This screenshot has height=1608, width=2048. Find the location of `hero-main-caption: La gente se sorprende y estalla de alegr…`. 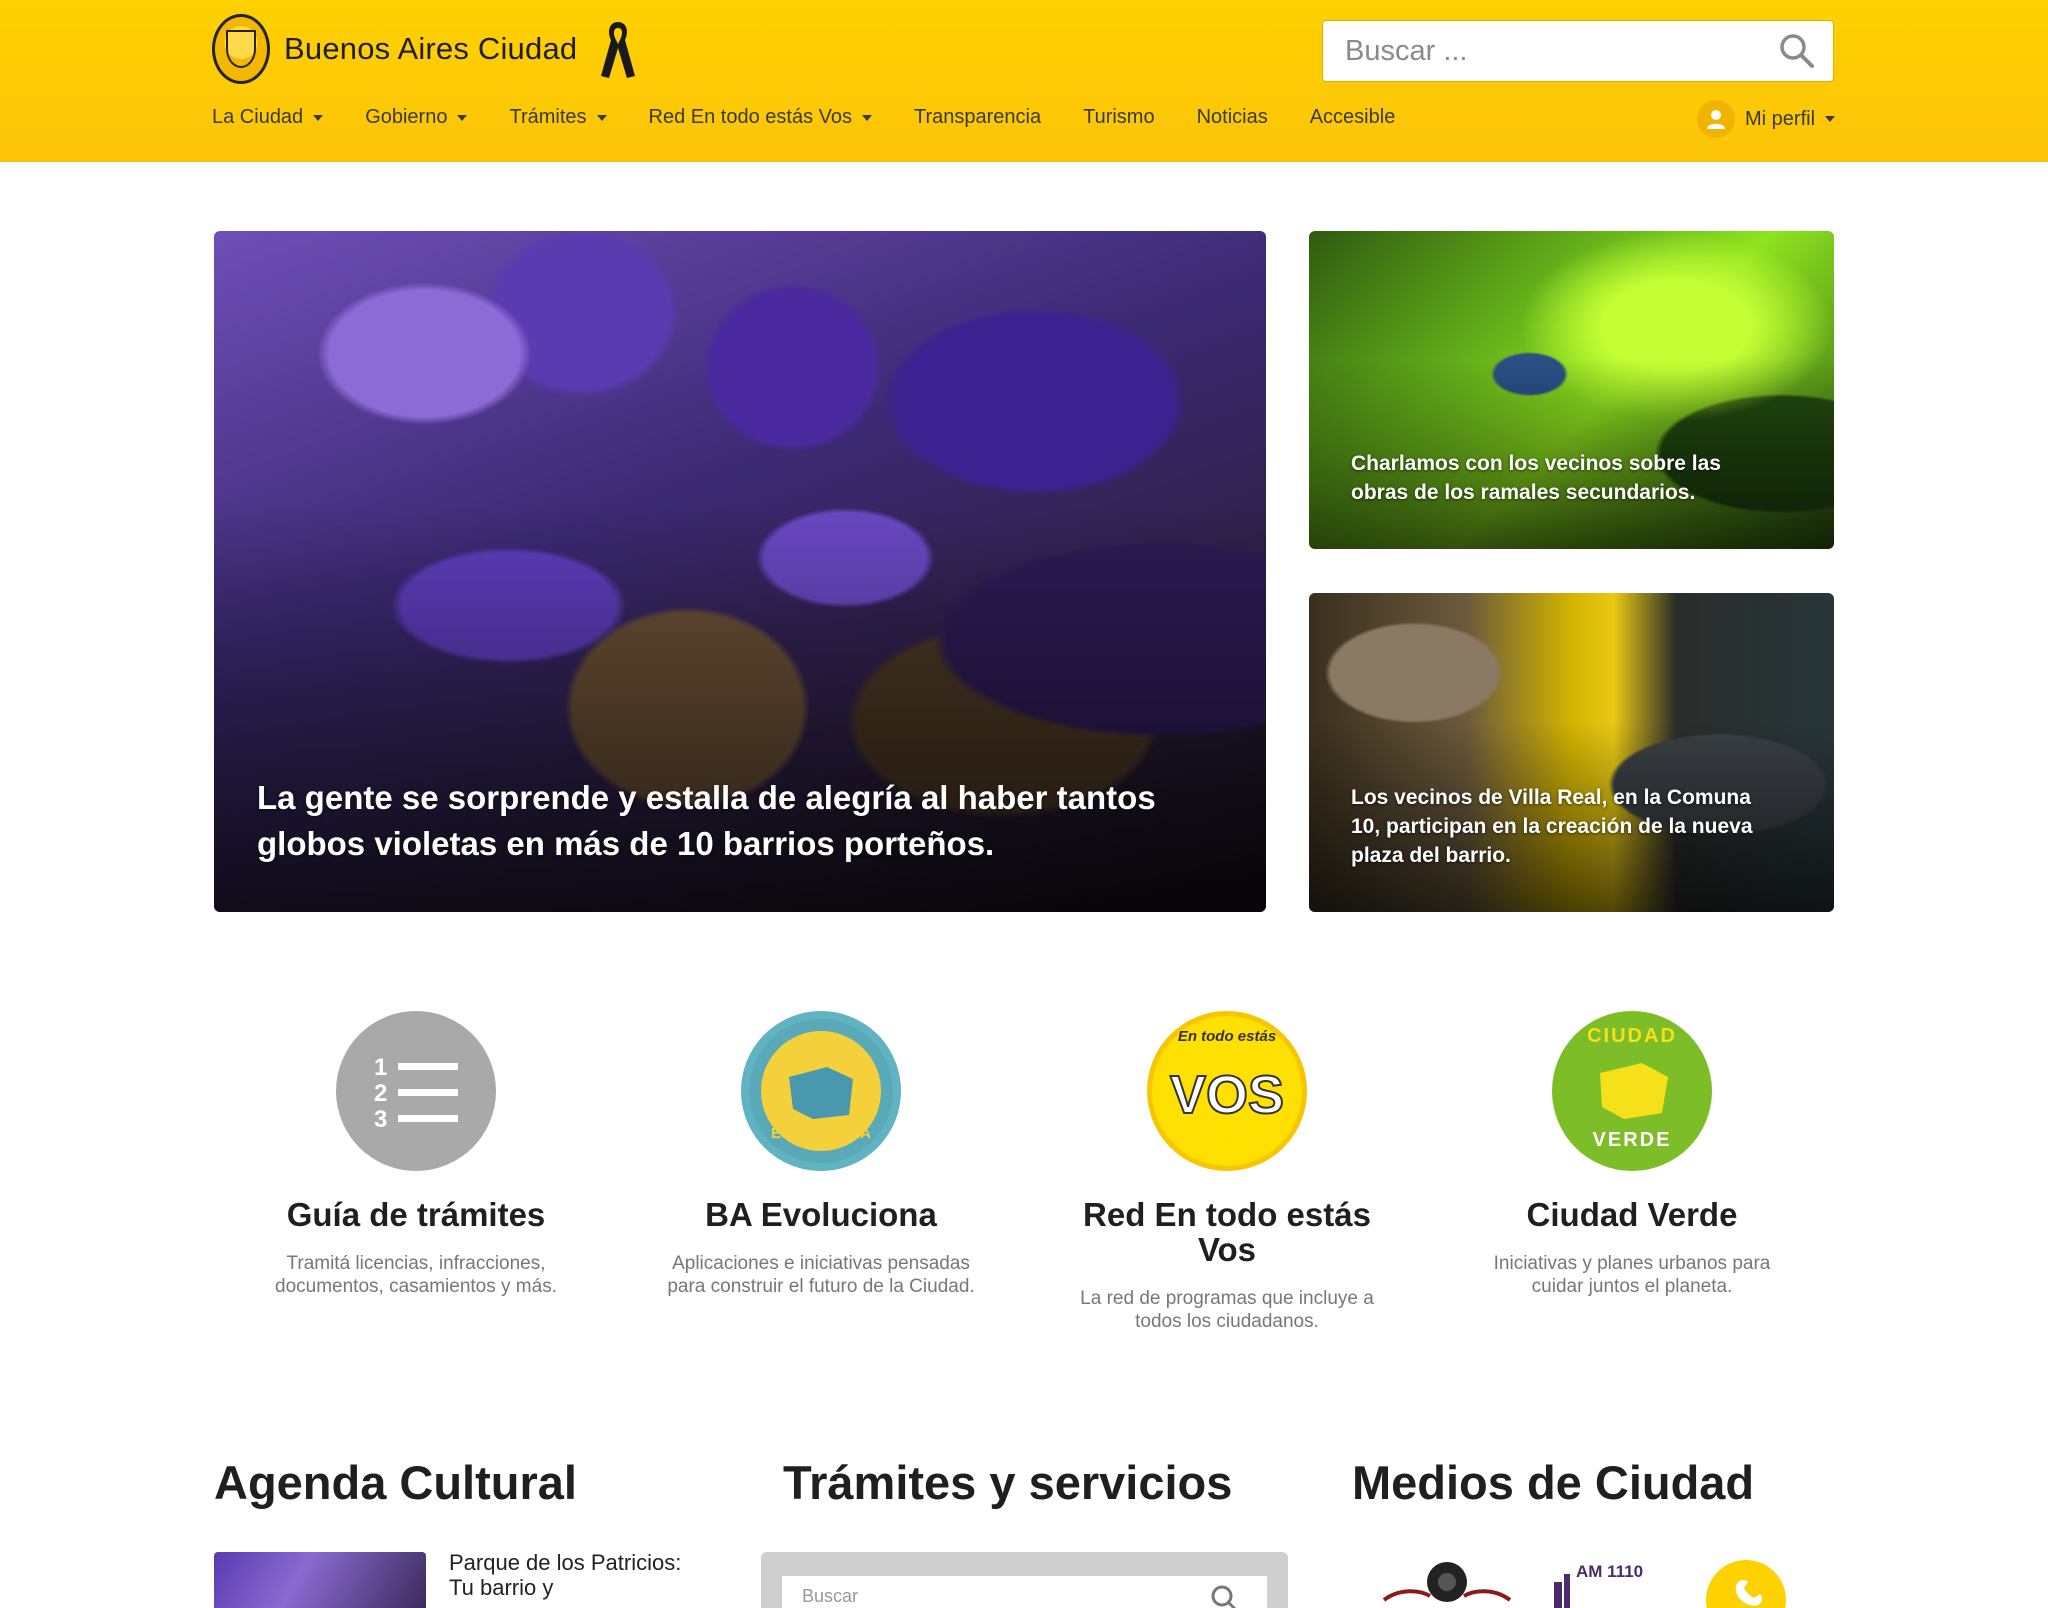

hero-main-caption: La gente se sorprende y estalla de alegr… is located at coordinates (706, 820).